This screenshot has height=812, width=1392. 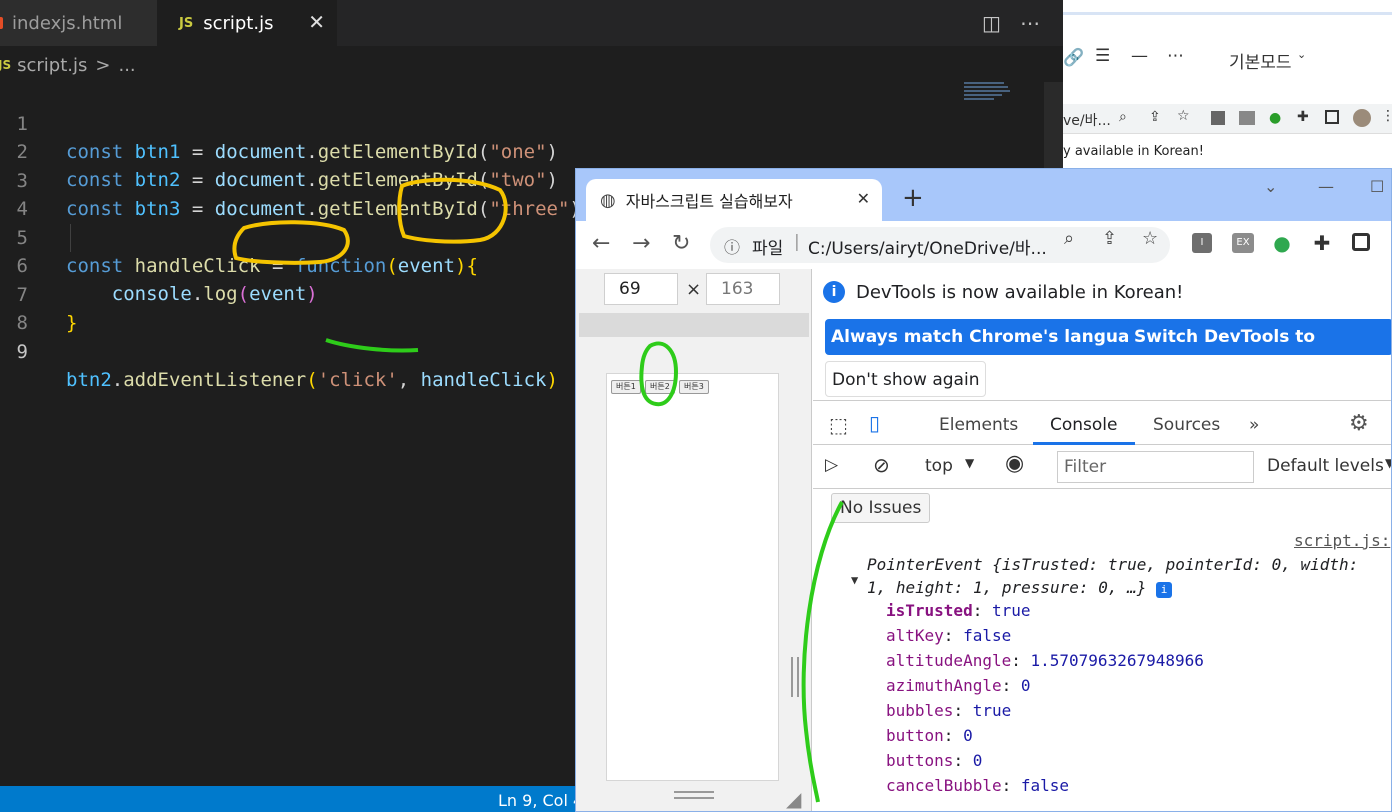 What do you see at coordinates (1186, 425) in the screenshot?
I see `tab-sources: Sources` at bounding box center [1186, 425].